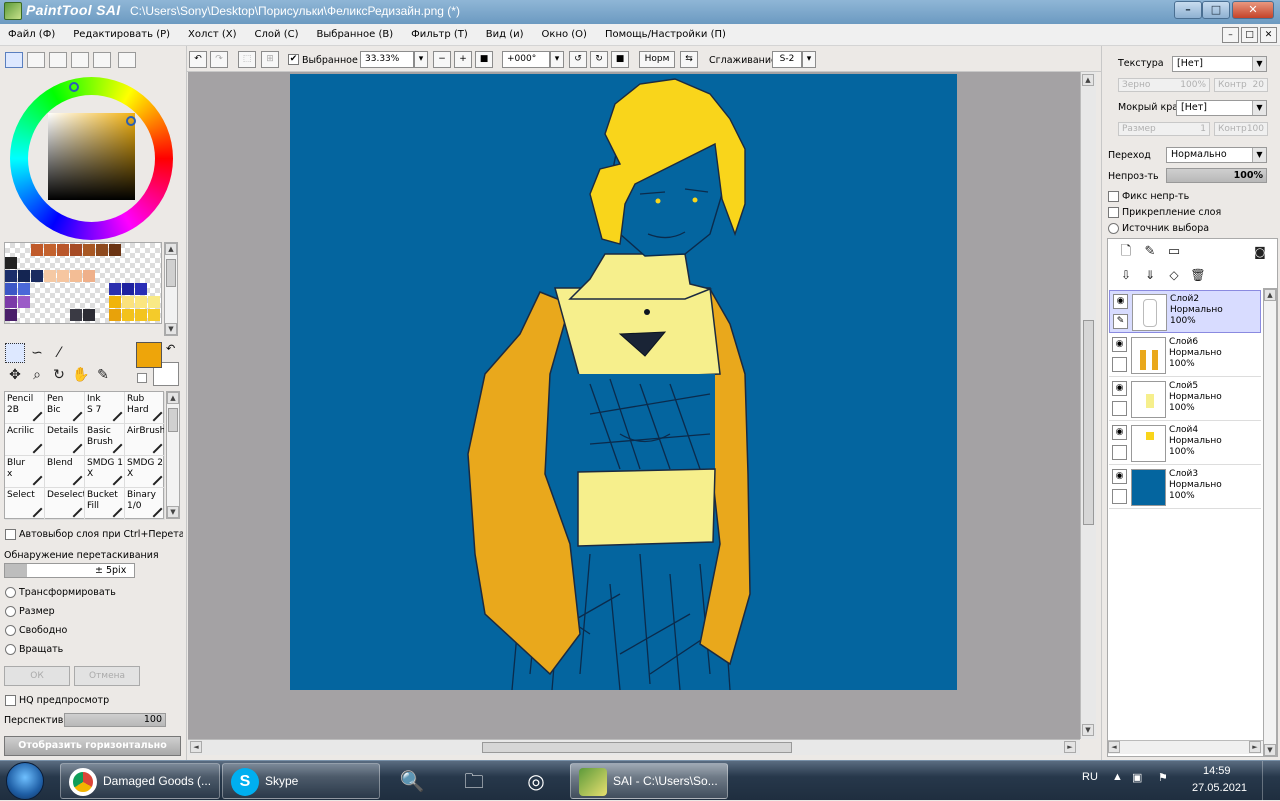 This screenshot has width=1280, height=801. I want to click on layer-row: ◉ Слой6 Нормально 100%, so click(1185, 355).